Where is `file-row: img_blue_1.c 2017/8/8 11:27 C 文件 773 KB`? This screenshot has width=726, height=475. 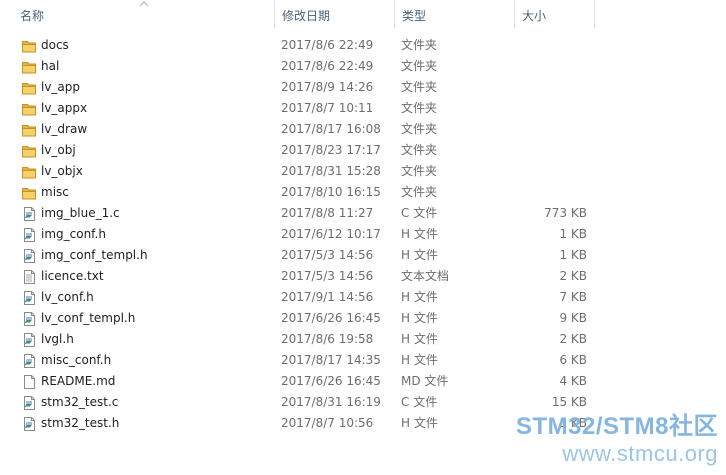 file-row: img_blue_1.c 2017/8/8 11:27 C 文件 773 KB is located at coordinates (363, 213).